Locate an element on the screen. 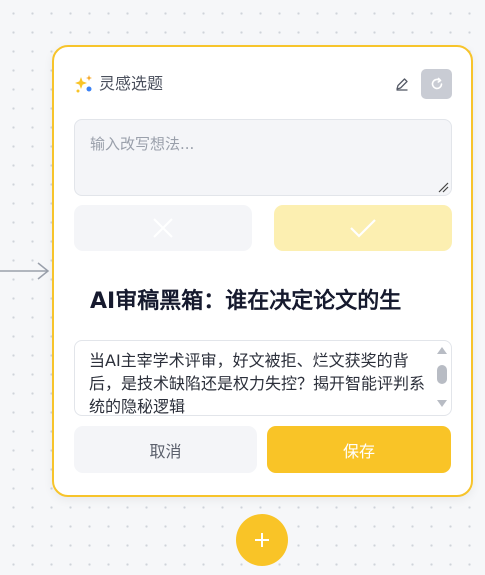 This screenshot has height=575, width=485. plus-icon is located at coordinates (262, 540).